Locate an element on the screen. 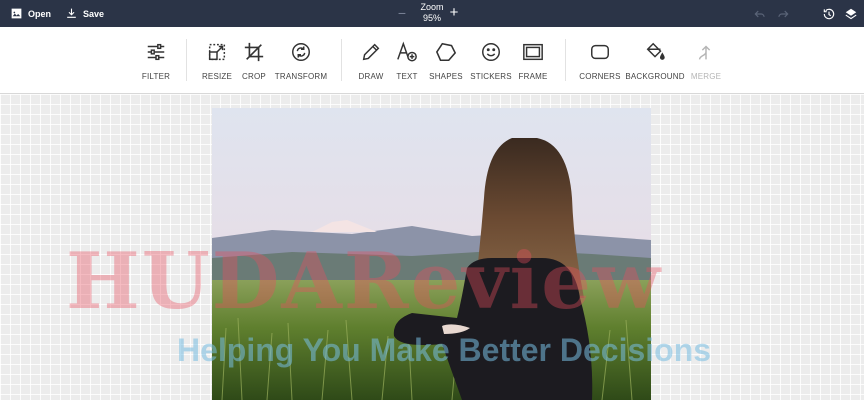 This screenshot has width=864, height=400. paint-bucket-icon is located at coordinates (655, 51).